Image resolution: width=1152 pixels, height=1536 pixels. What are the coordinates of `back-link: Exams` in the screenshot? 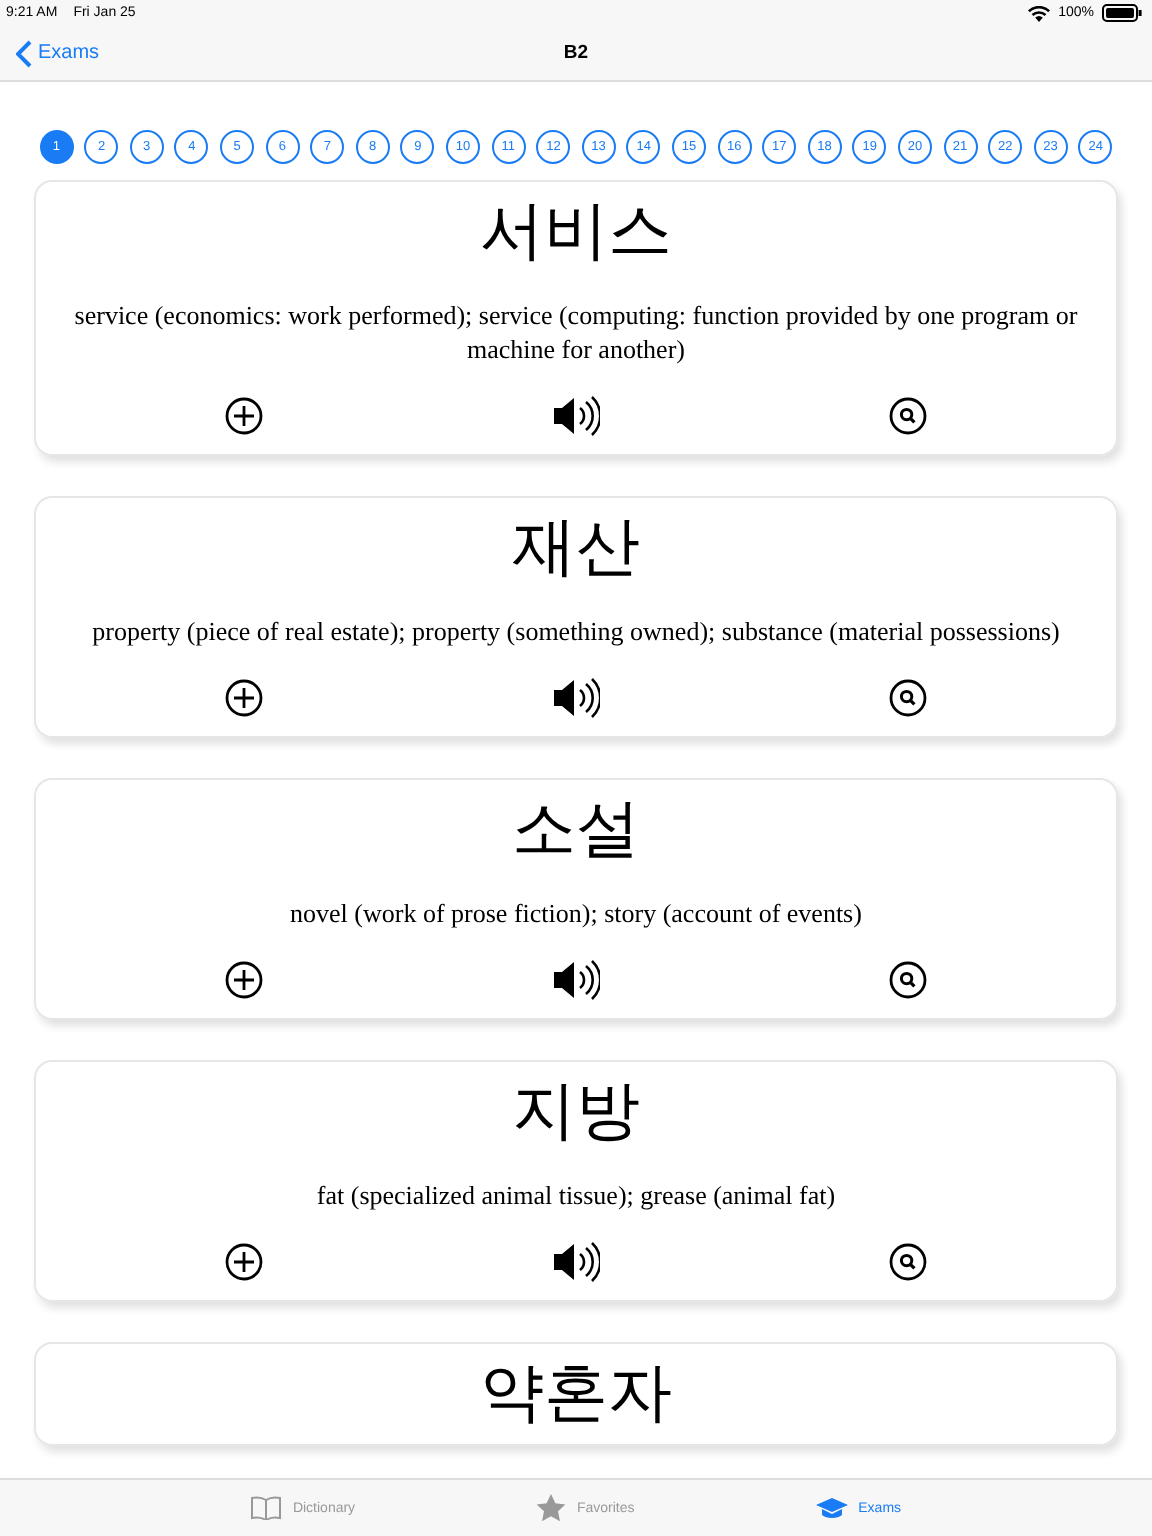 It's located at (50, 53).